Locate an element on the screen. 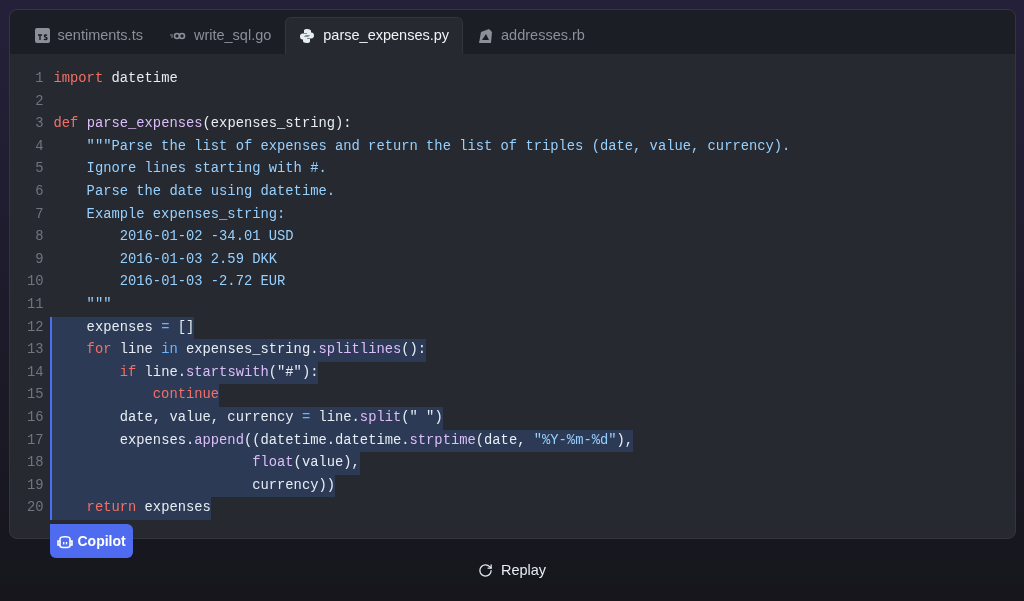 The width and height of the screenshot is (1024, 601). line-number: 13 is located at coordinates (34, 350).